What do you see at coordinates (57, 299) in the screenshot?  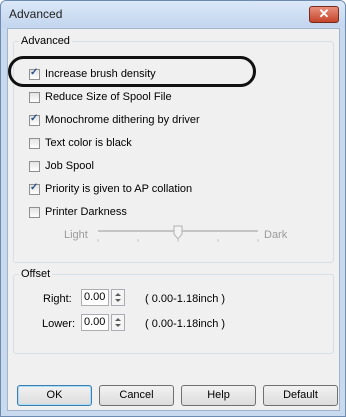 I see `right-offset-label: Right:` at bounding box center [57, 299].